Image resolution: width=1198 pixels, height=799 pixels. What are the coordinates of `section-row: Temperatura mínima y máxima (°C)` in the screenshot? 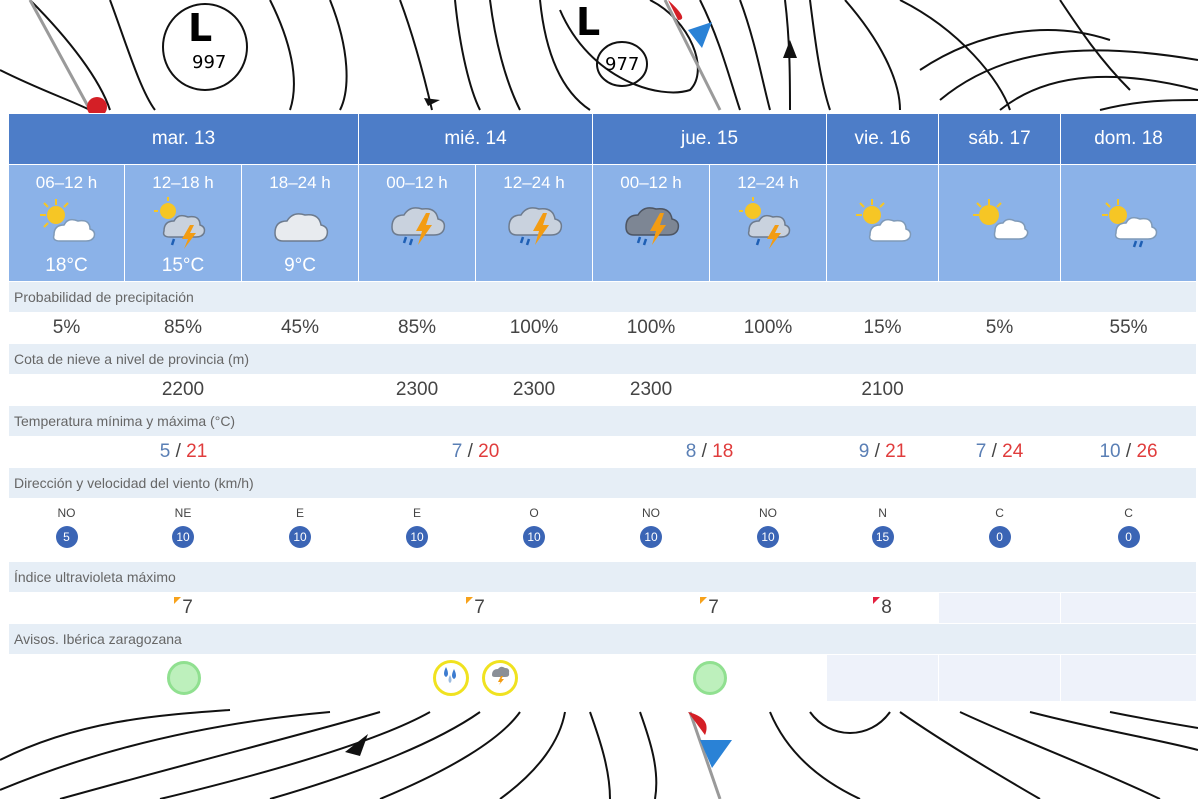 It's located at (602, 421).